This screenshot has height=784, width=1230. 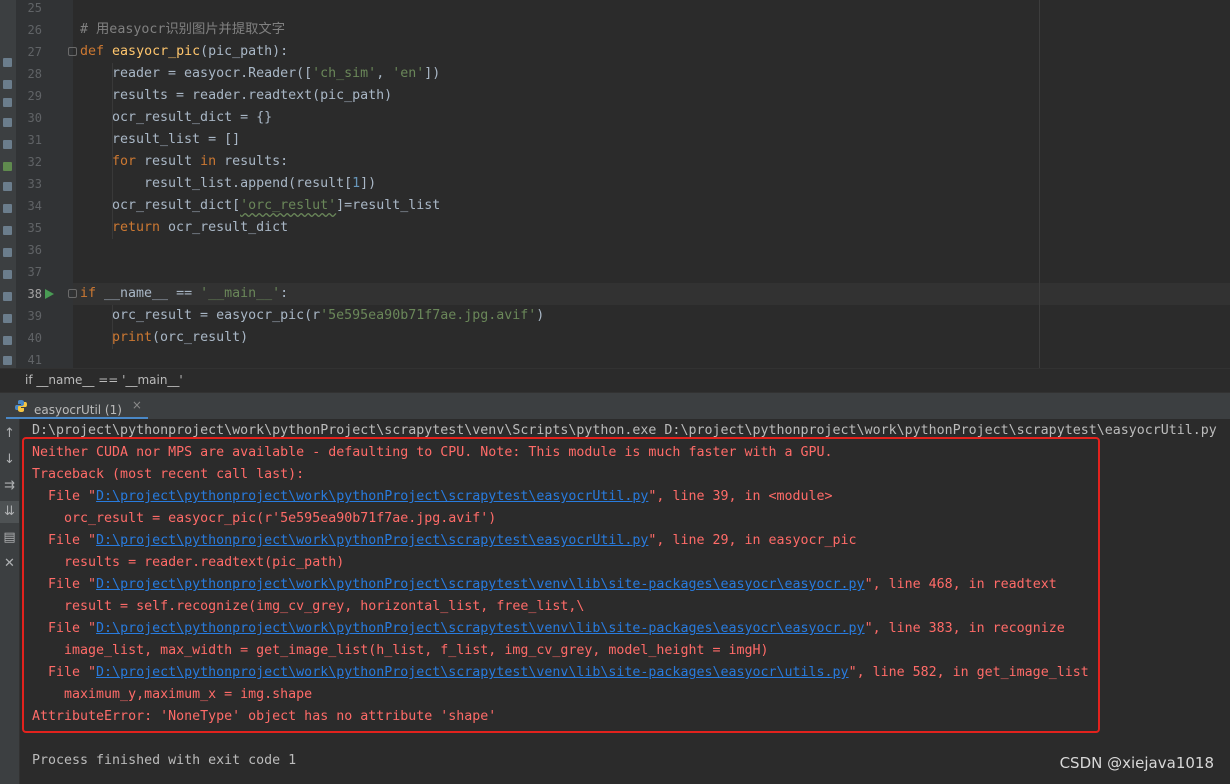 What do you see at coordinates (1039, 184) in the screenshot?
I see `right-margin-guide` at bounding box center [1039, 184].